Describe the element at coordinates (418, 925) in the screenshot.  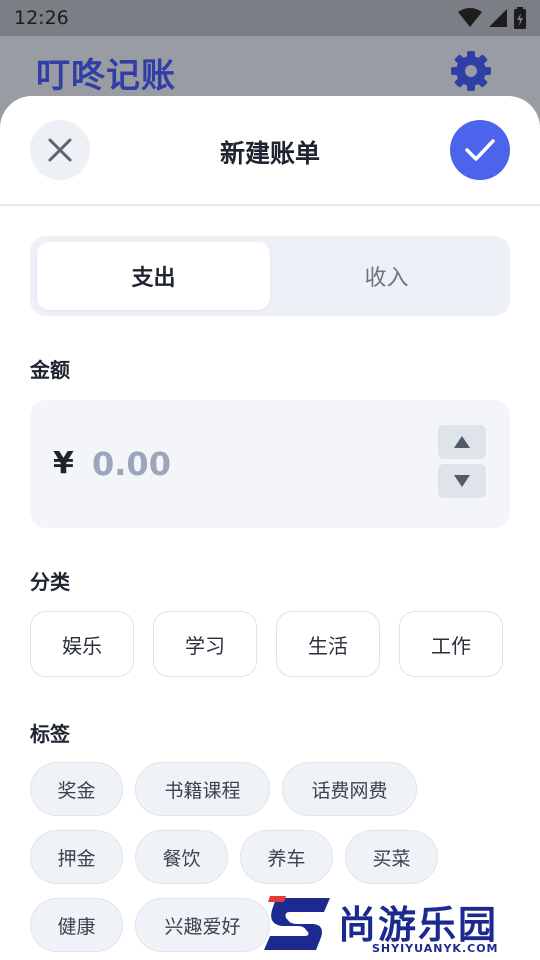
I see `watermark-brand: 尚游乐园` at that location.